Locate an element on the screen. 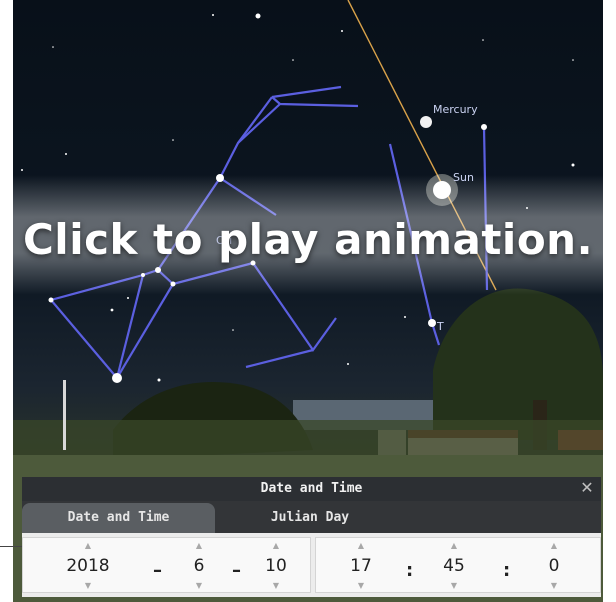 This screenshot has height=602, width=616. second-up-icon: ▲ is located at coordinates (554, 546).